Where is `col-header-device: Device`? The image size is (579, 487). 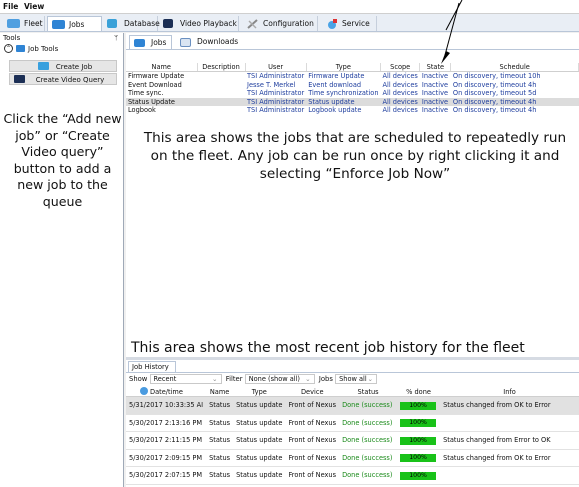
col-header-device: Device is located at coordinates (312, 392).